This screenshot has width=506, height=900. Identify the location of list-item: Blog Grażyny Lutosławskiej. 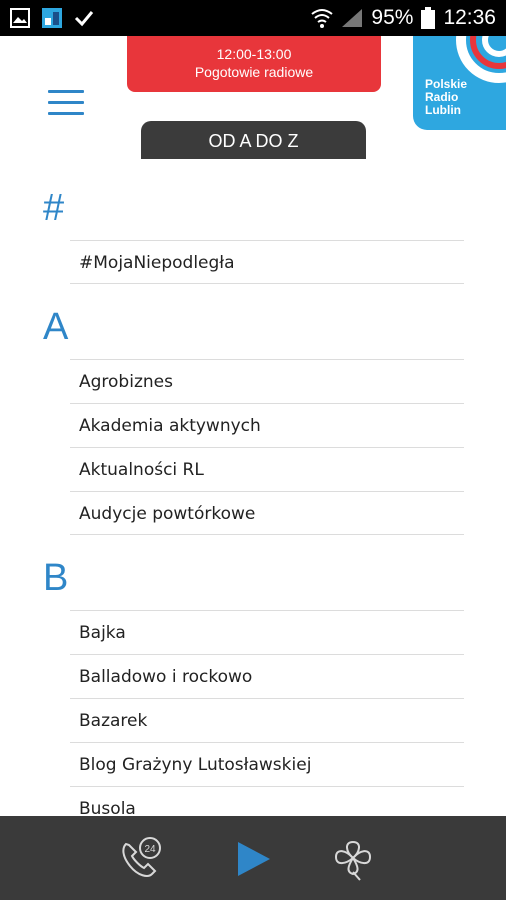
(267, 764).